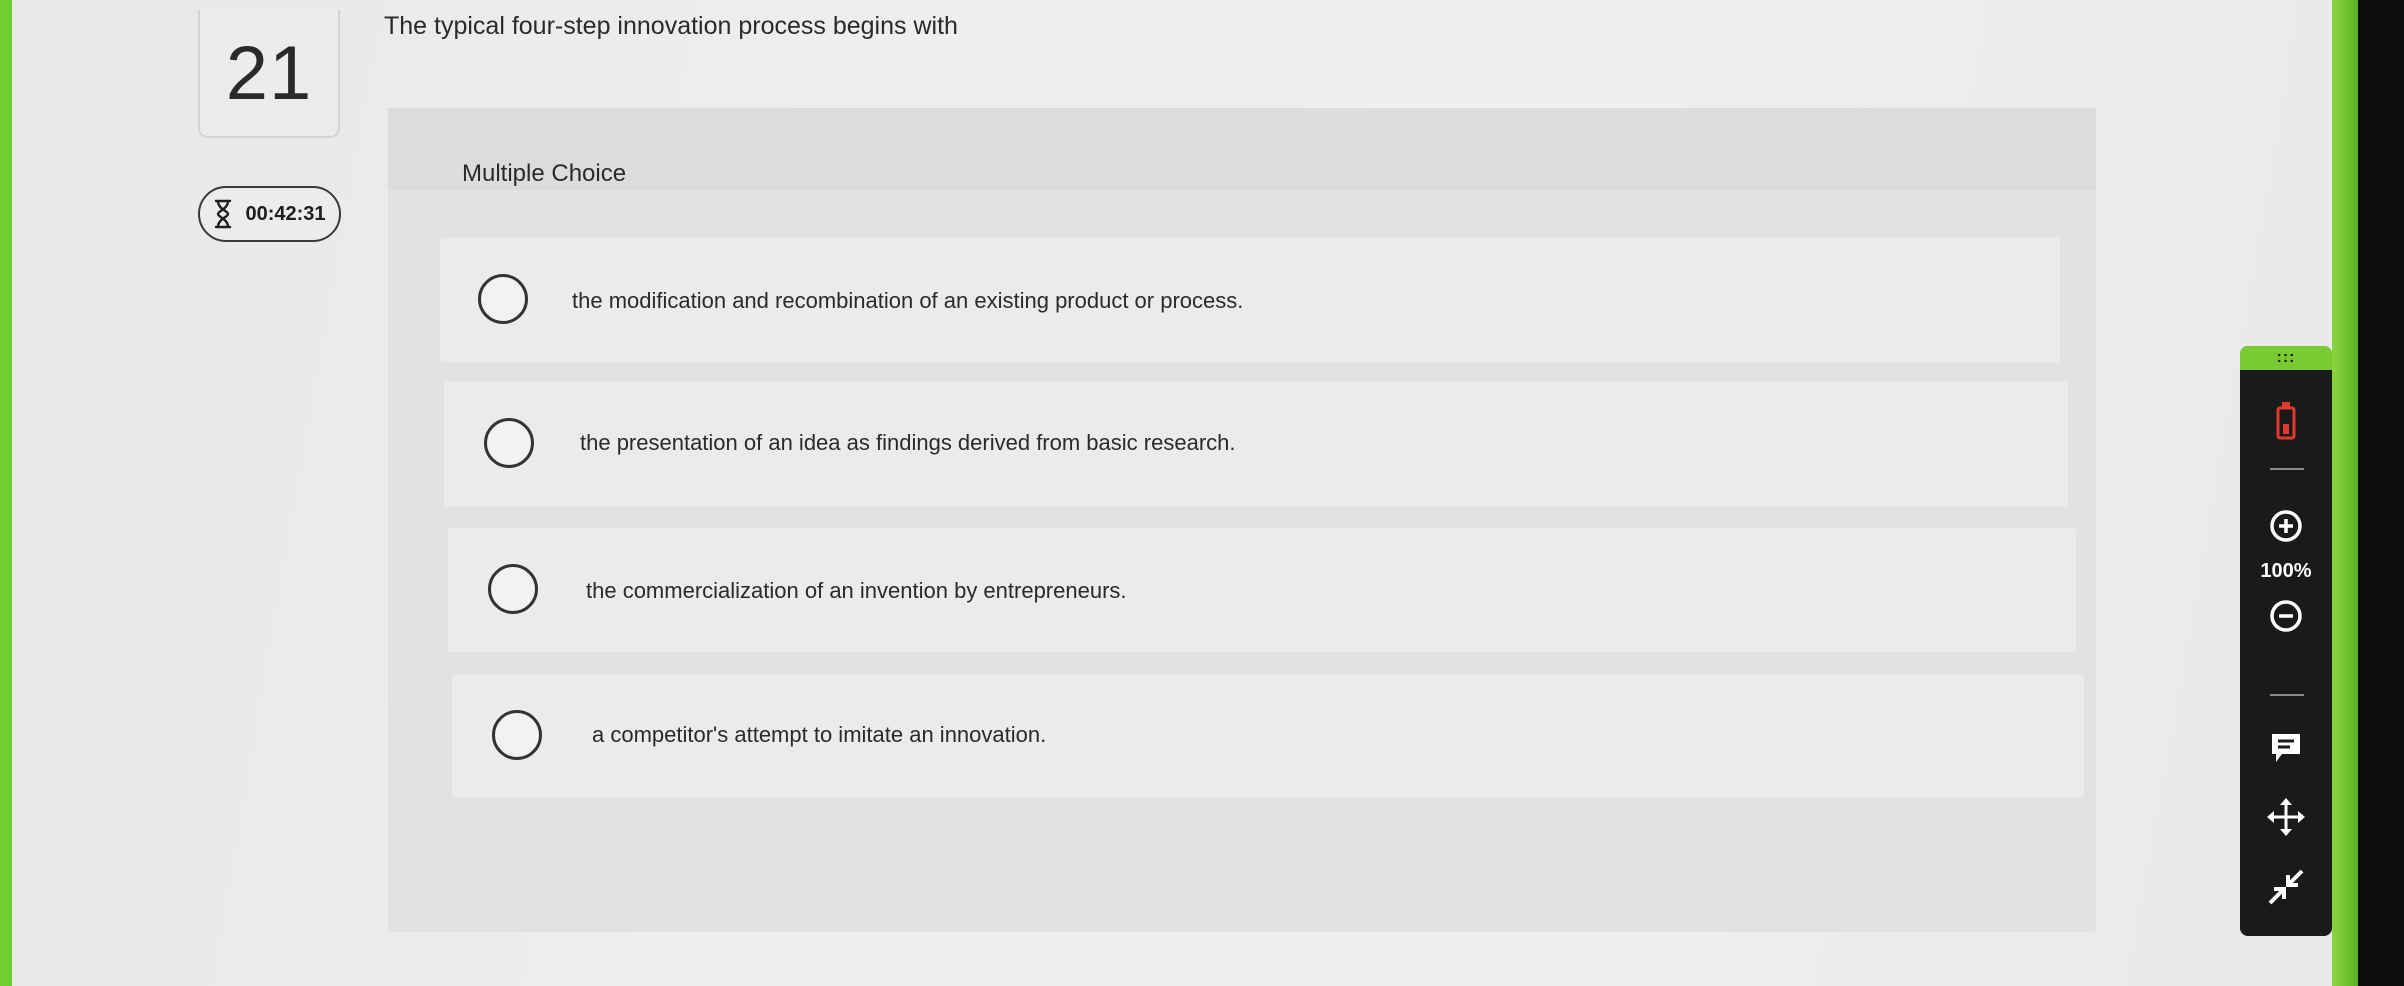 This screenshot has width=2404, height=986. What do you see at coordinates (2381, 493) in the screenshot?
I see `bezel` at bounding box center [2381, 493].